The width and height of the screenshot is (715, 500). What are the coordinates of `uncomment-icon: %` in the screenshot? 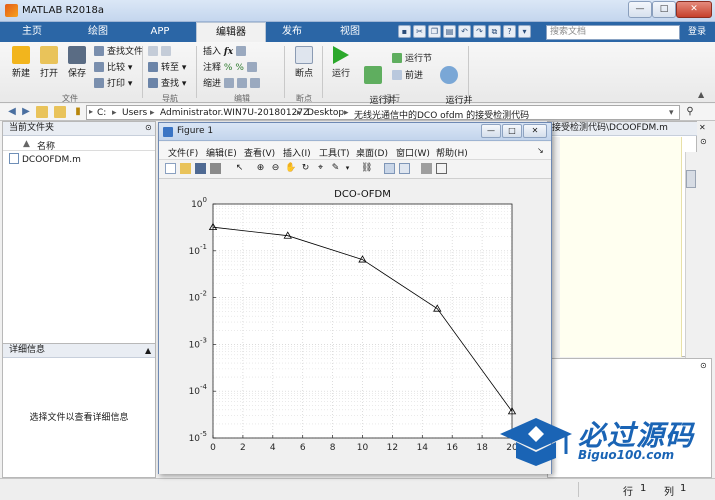 It's located at (239, 68).